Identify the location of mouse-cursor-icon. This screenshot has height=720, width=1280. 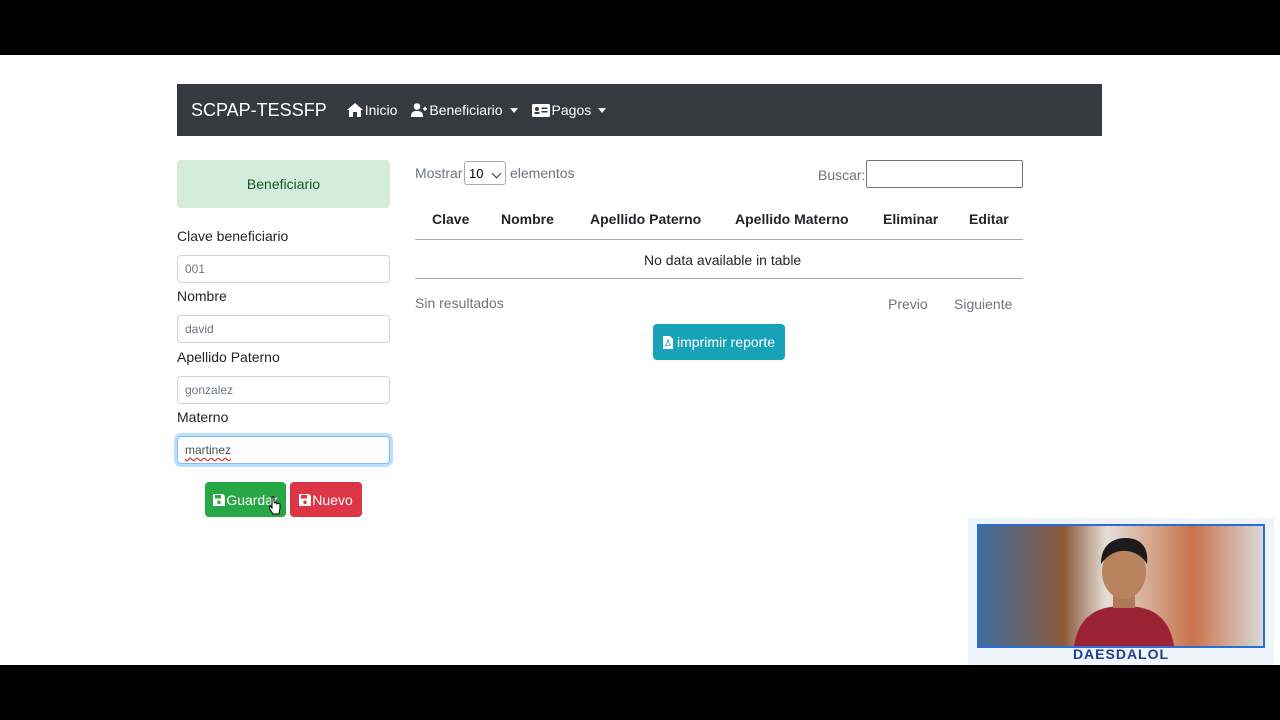
(275, 505).